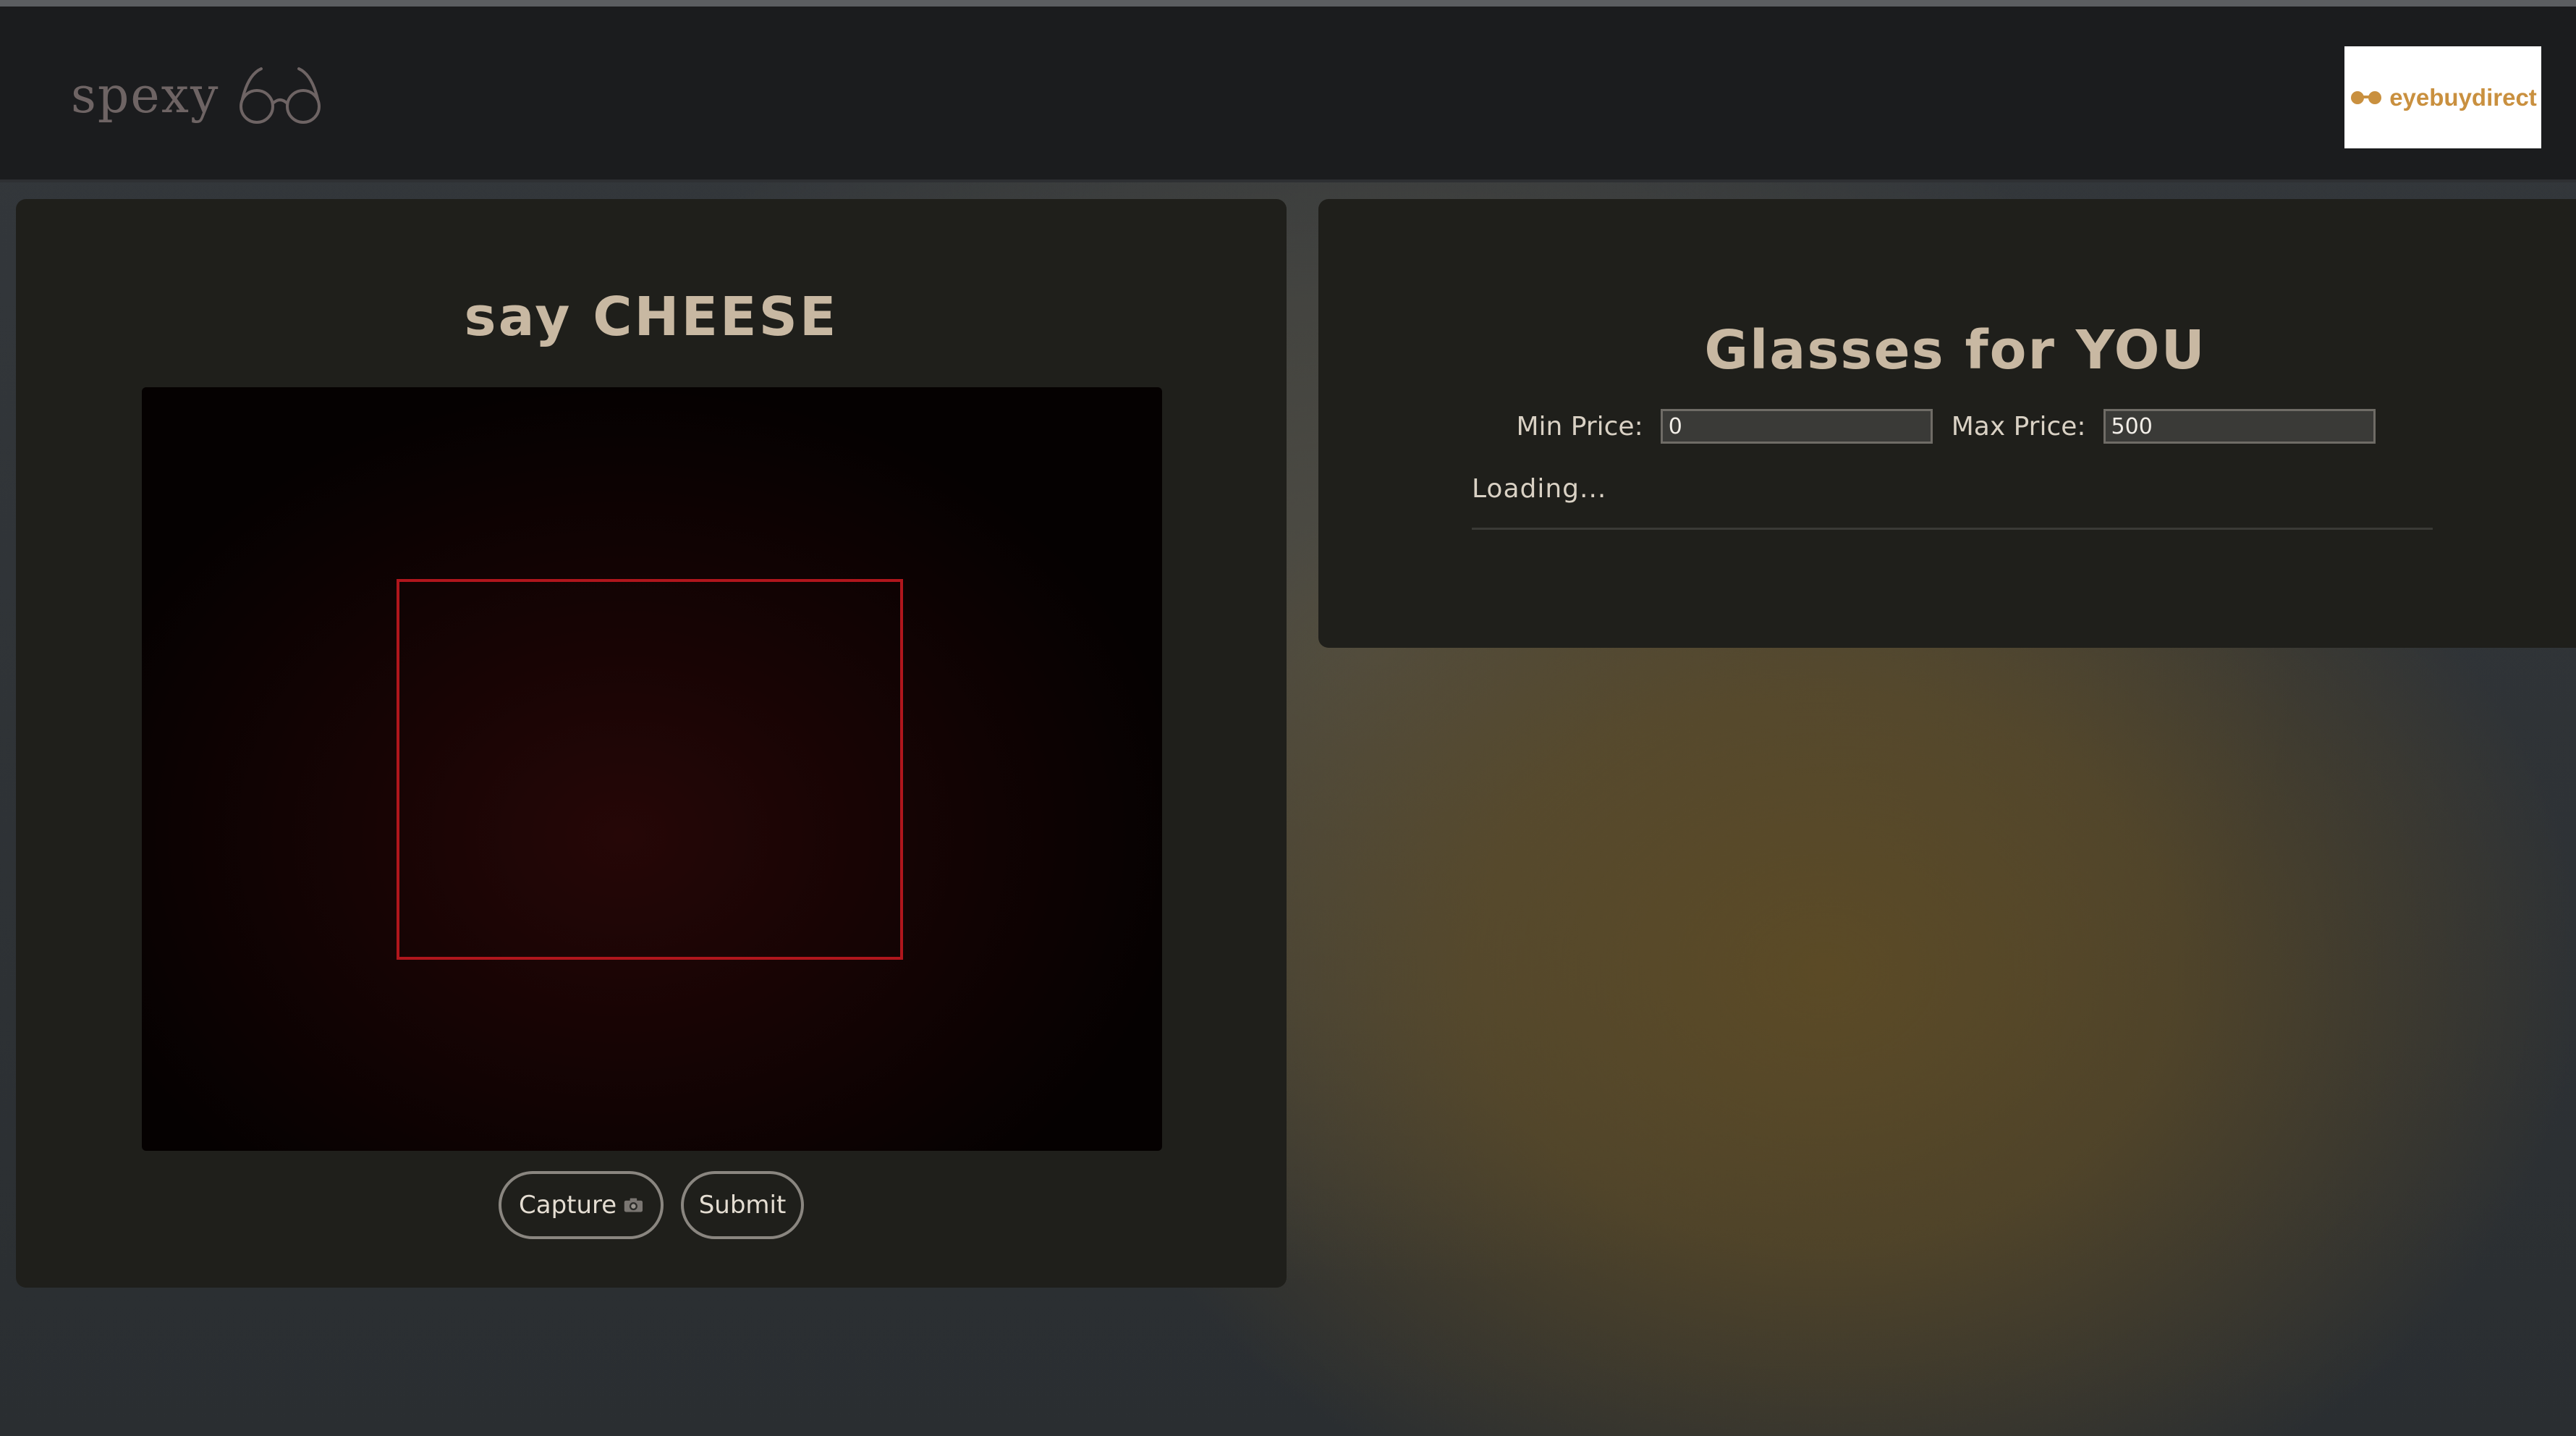 The image size is (2576, 1436). I want to click on logo-text: spexy, so click(145, 95).